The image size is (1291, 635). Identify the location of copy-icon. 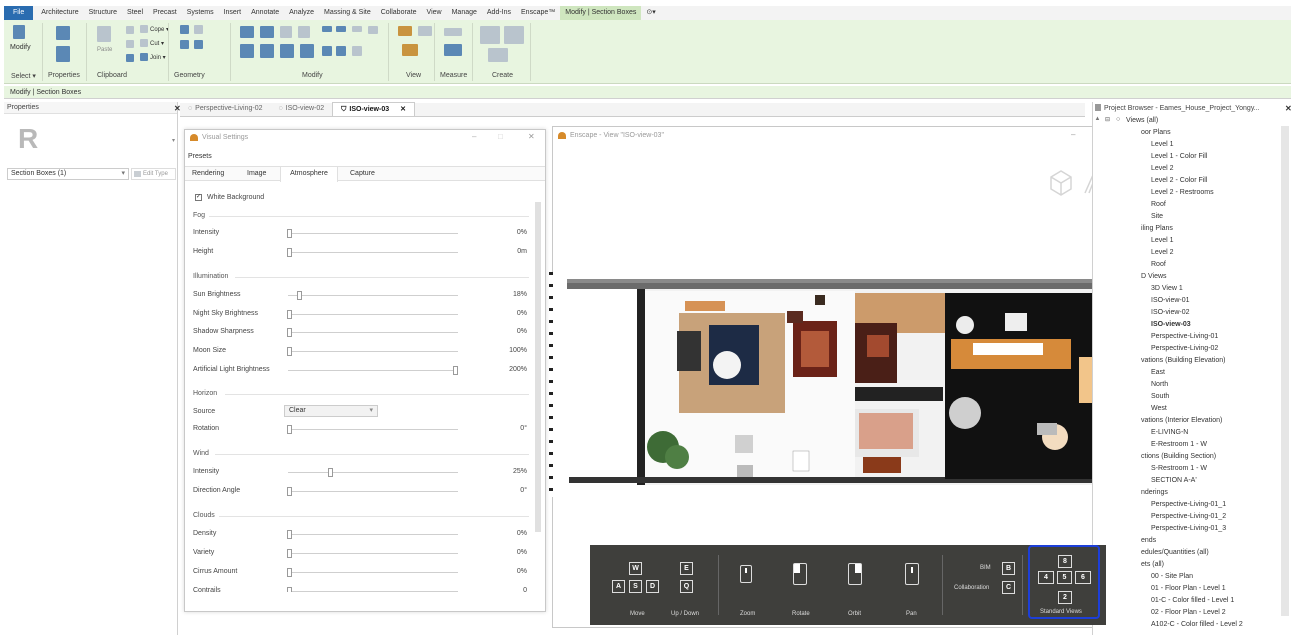
(267, 51).